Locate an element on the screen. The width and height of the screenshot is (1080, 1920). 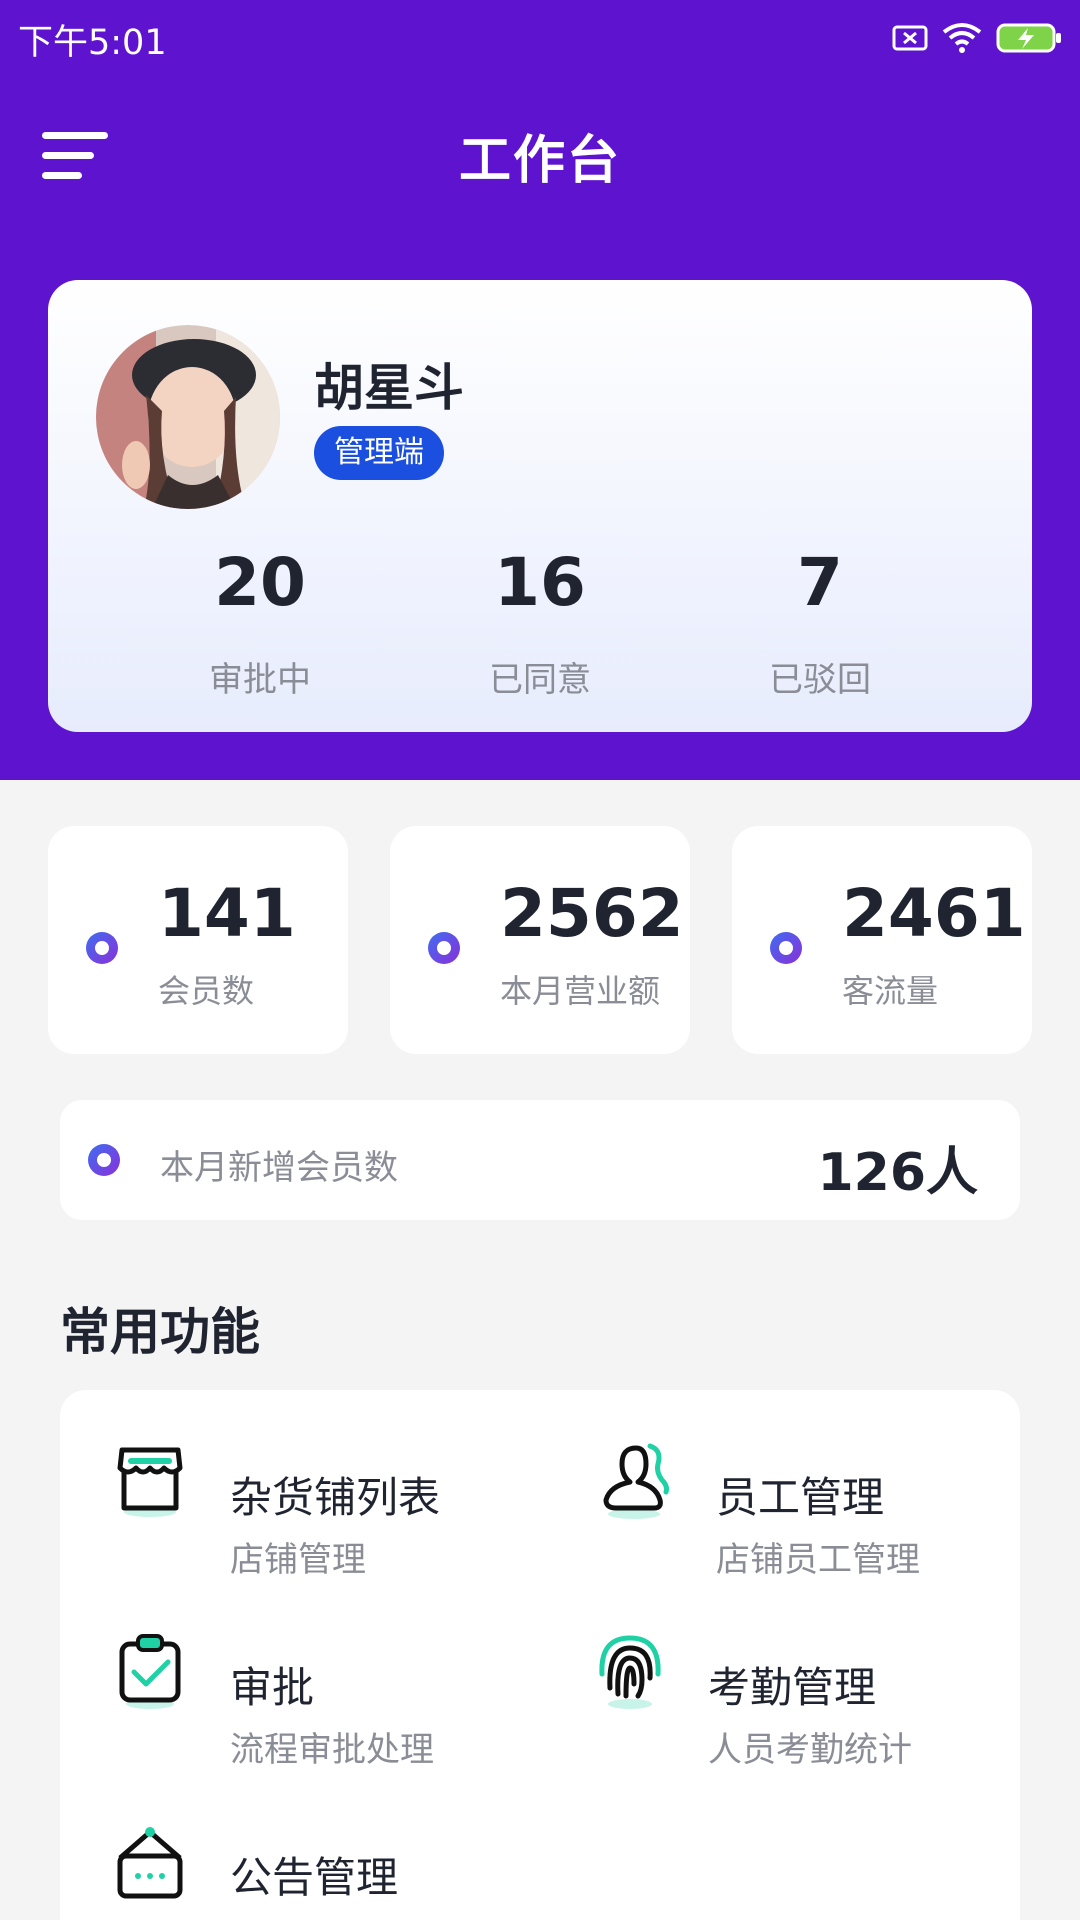
status-icons is located at coordinates (977, 38).